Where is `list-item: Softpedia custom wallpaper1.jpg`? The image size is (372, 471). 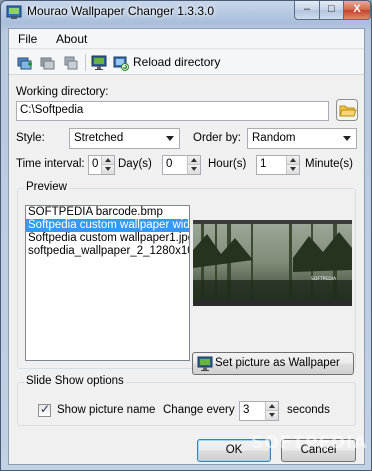 list-item: Softpedia custom wallpaper1.jpg is located at coordinates (107, 238).